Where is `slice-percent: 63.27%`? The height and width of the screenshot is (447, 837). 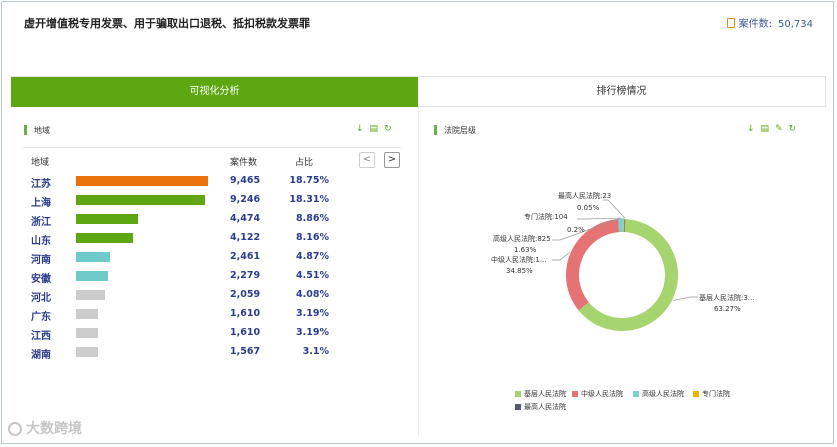
slice-percent: 63.27% is located at coordinates (727, 309).